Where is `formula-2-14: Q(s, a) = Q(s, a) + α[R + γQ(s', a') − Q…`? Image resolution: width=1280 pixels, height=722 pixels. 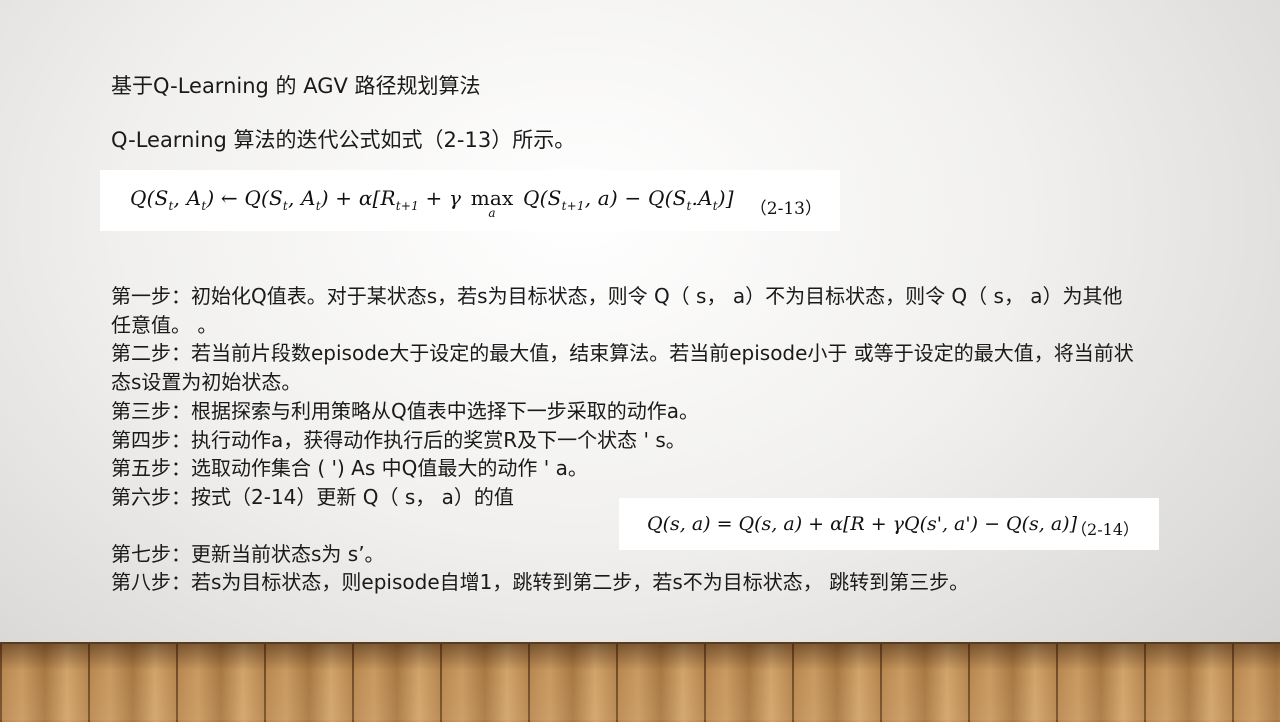
formula-2-14: Q(s, a) = Q(s, a) + α[R + γQ(s', a') − Q… is located at coordinates (889, 524).